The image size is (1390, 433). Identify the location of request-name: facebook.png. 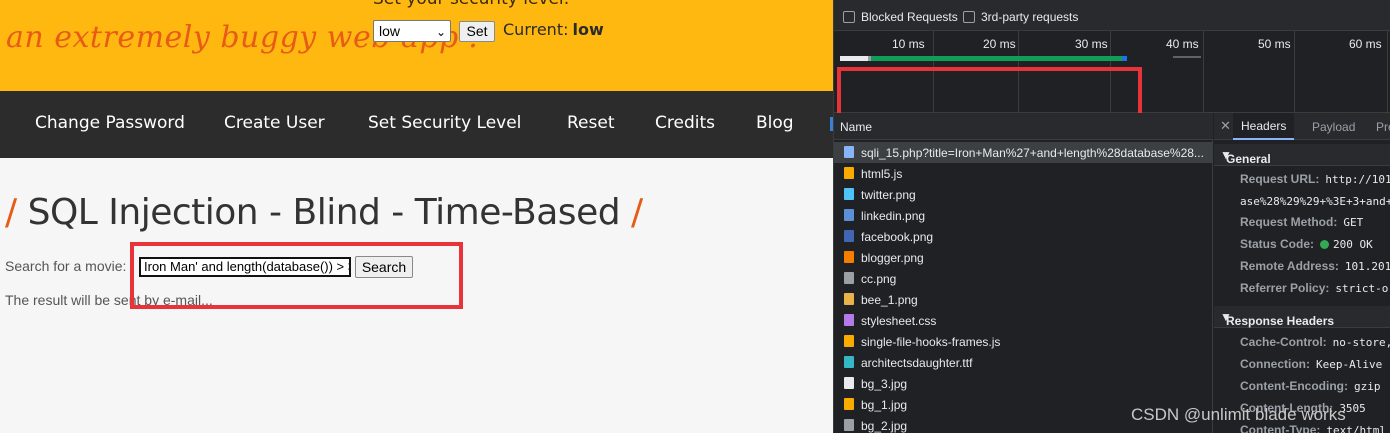
(897, 237).